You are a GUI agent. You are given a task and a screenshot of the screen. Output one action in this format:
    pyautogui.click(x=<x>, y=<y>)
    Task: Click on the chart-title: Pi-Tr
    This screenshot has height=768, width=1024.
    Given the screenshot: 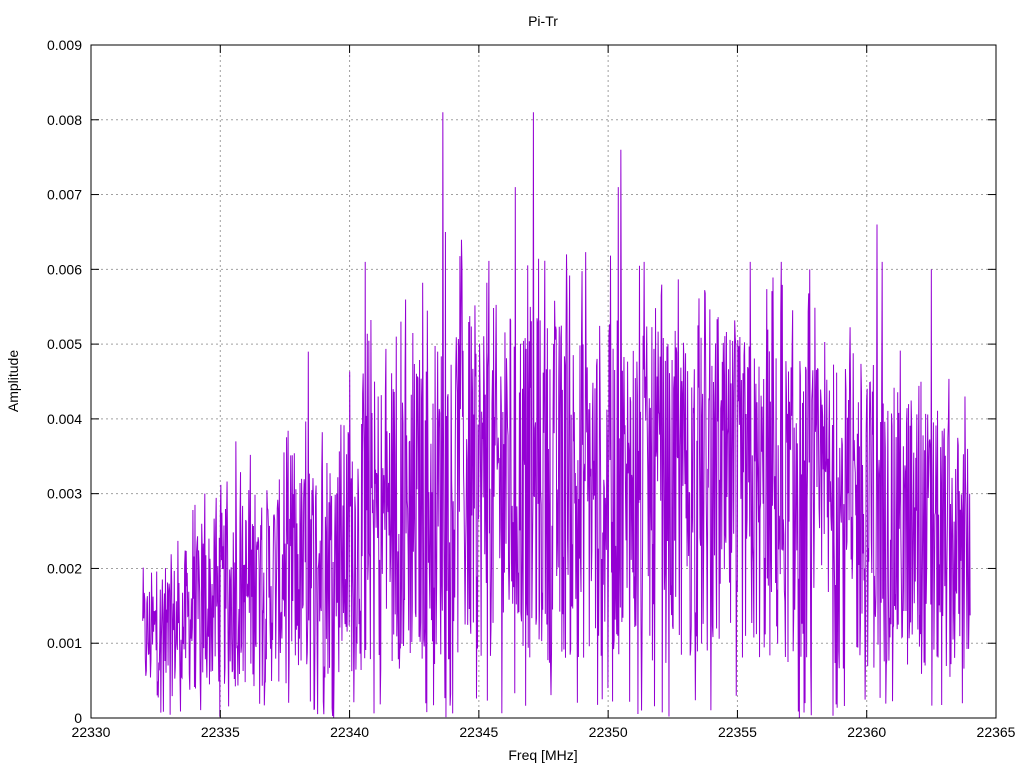 What is the action you would take?
    pyautogui.click(x=543, y=21)
    